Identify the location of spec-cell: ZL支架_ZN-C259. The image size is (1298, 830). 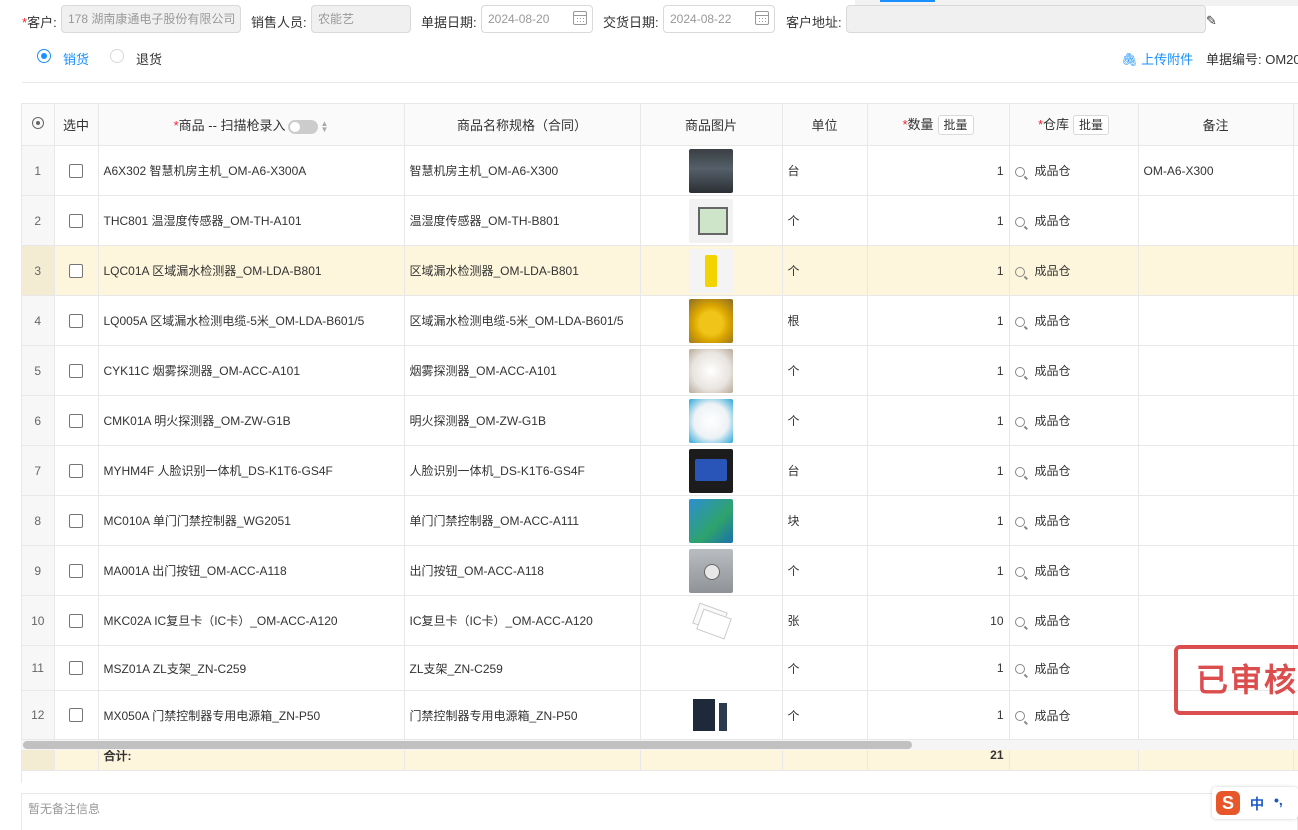
(522, 668).